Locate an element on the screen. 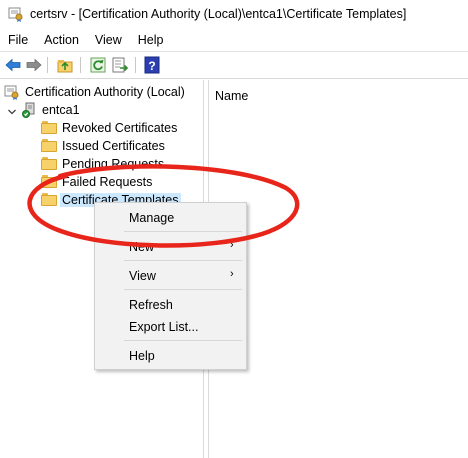  chevron-down-icon is located at coordinates (12, 112).